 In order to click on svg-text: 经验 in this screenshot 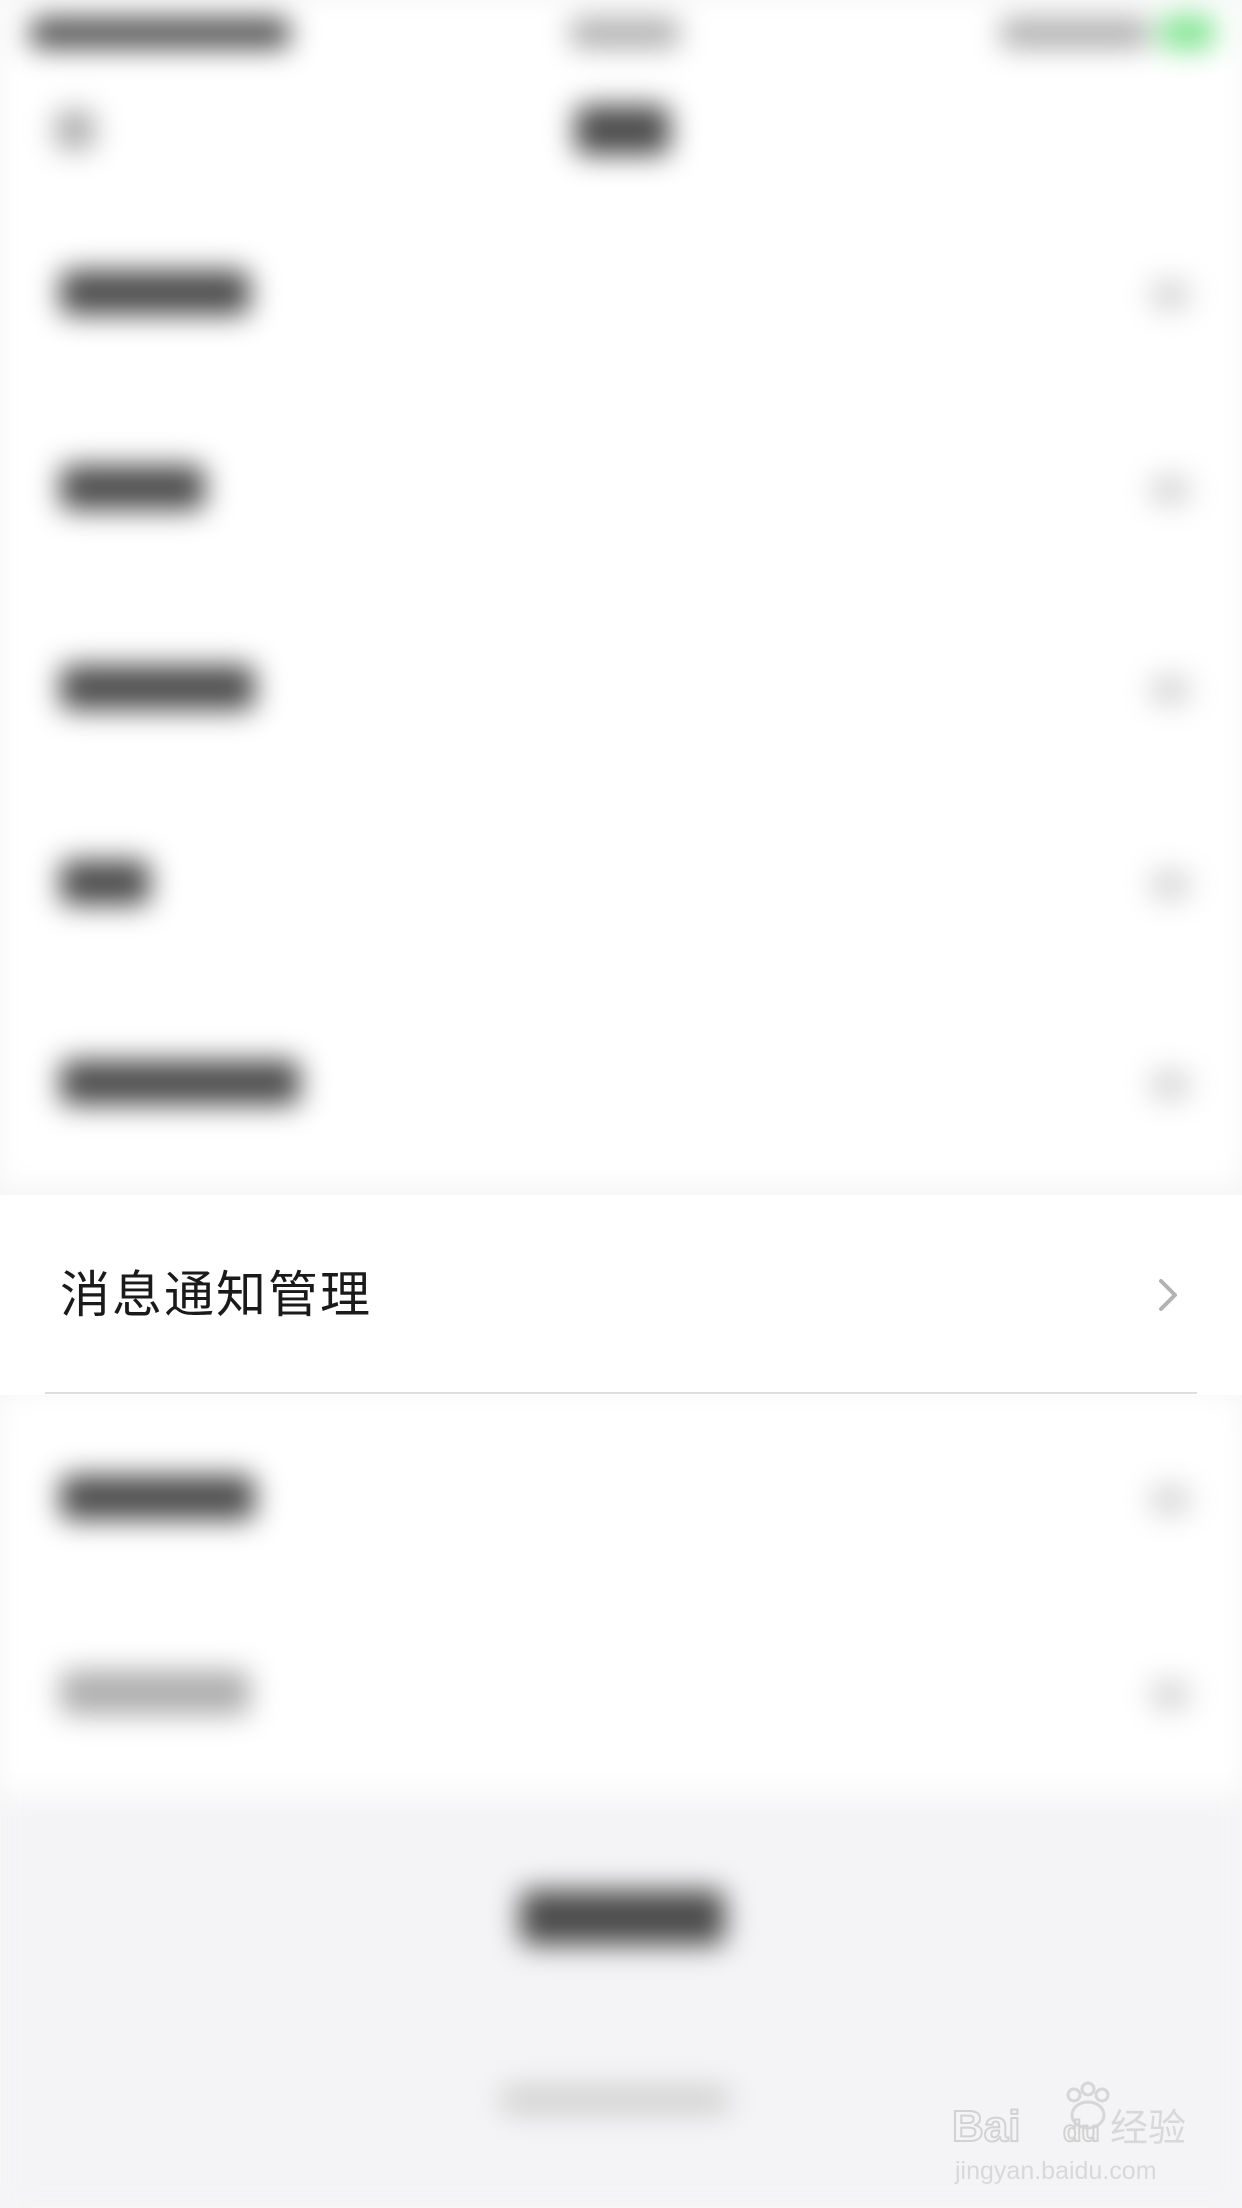, I will do `click(1148, 2128)`.